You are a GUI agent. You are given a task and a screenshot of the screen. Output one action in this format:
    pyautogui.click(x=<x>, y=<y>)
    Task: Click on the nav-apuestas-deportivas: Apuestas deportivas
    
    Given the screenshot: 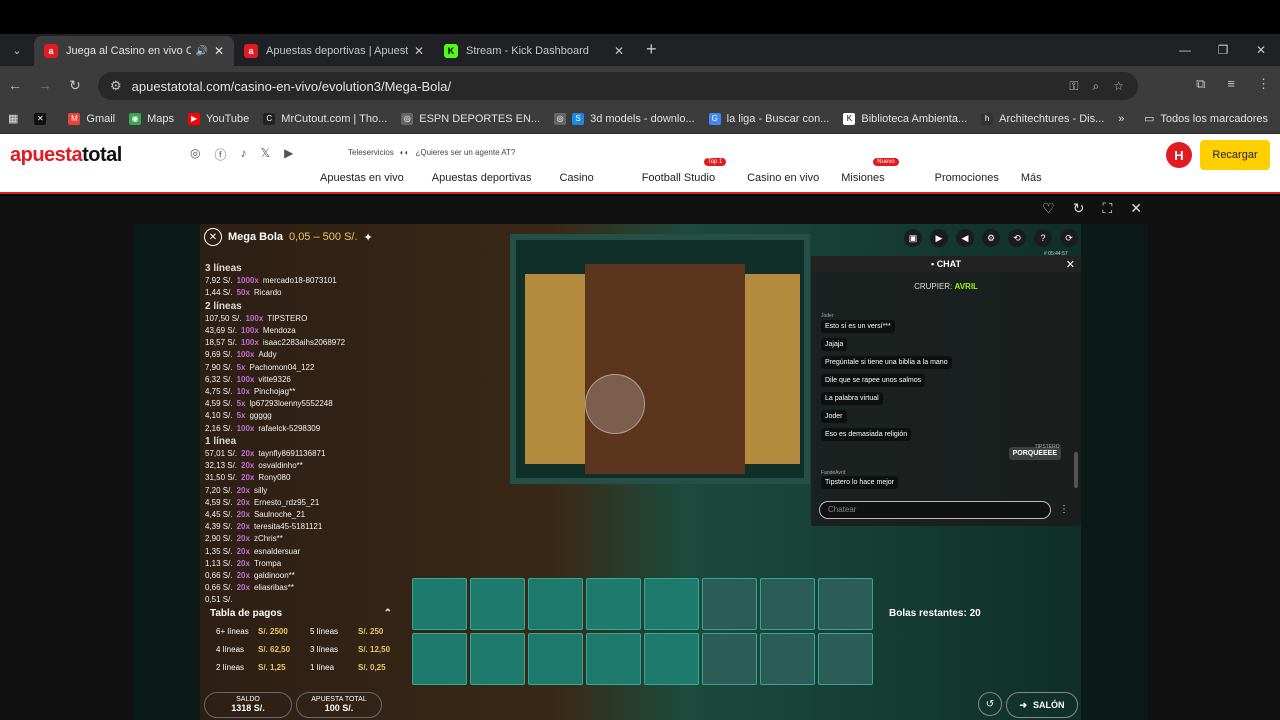 What is the action you would take?
    pyautogui.click(x=482, y=178)
    